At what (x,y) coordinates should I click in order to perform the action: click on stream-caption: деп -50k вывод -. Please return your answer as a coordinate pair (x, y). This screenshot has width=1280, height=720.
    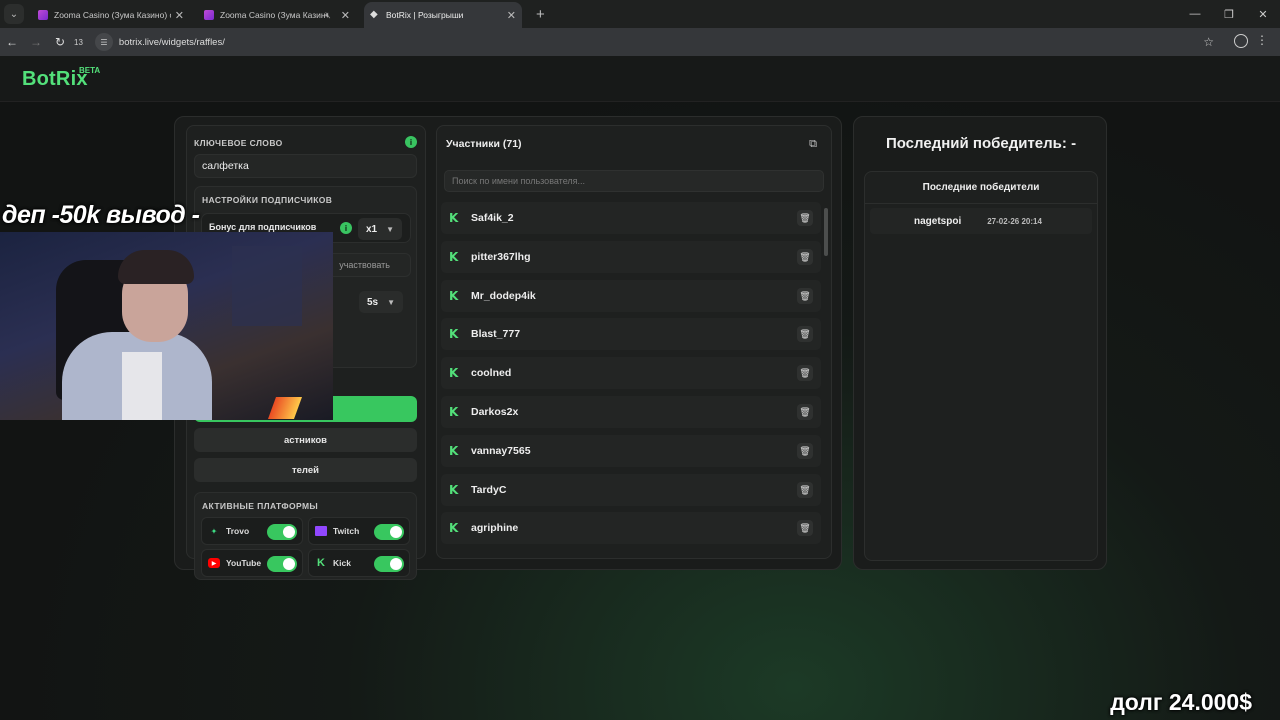
    Looking at the image, I should click on (101, 215).